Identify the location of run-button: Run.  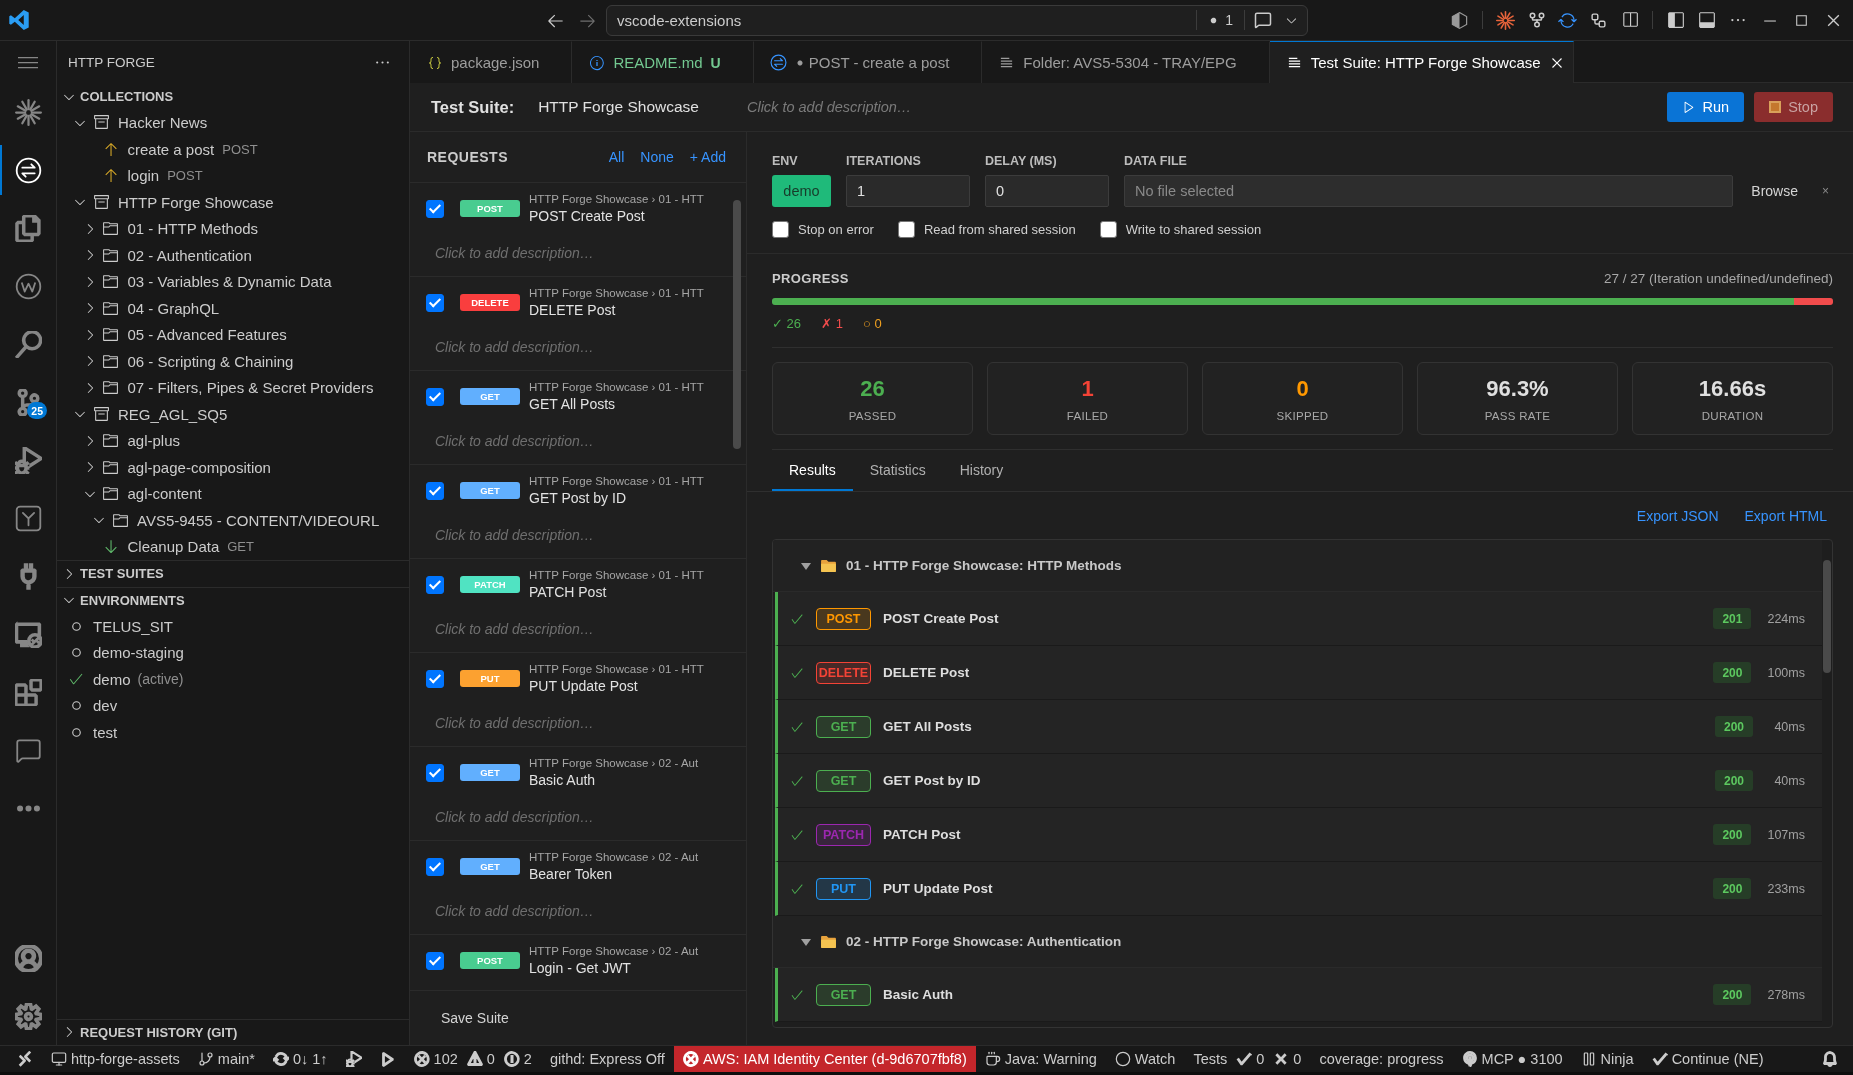
(1705, 107).